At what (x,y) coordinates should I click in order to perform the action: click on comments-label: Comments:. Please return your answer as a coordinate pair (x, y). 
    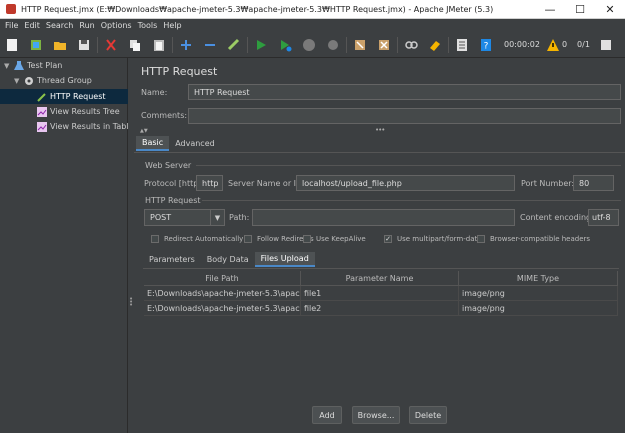
    Looking at the image, I should click on (164, 115).